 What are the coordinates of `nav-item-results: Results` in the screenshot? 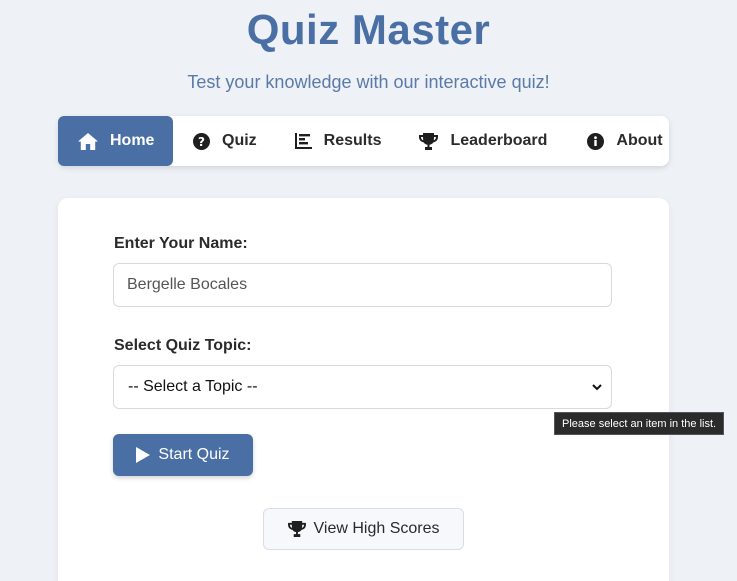 It's located at (338, 141).